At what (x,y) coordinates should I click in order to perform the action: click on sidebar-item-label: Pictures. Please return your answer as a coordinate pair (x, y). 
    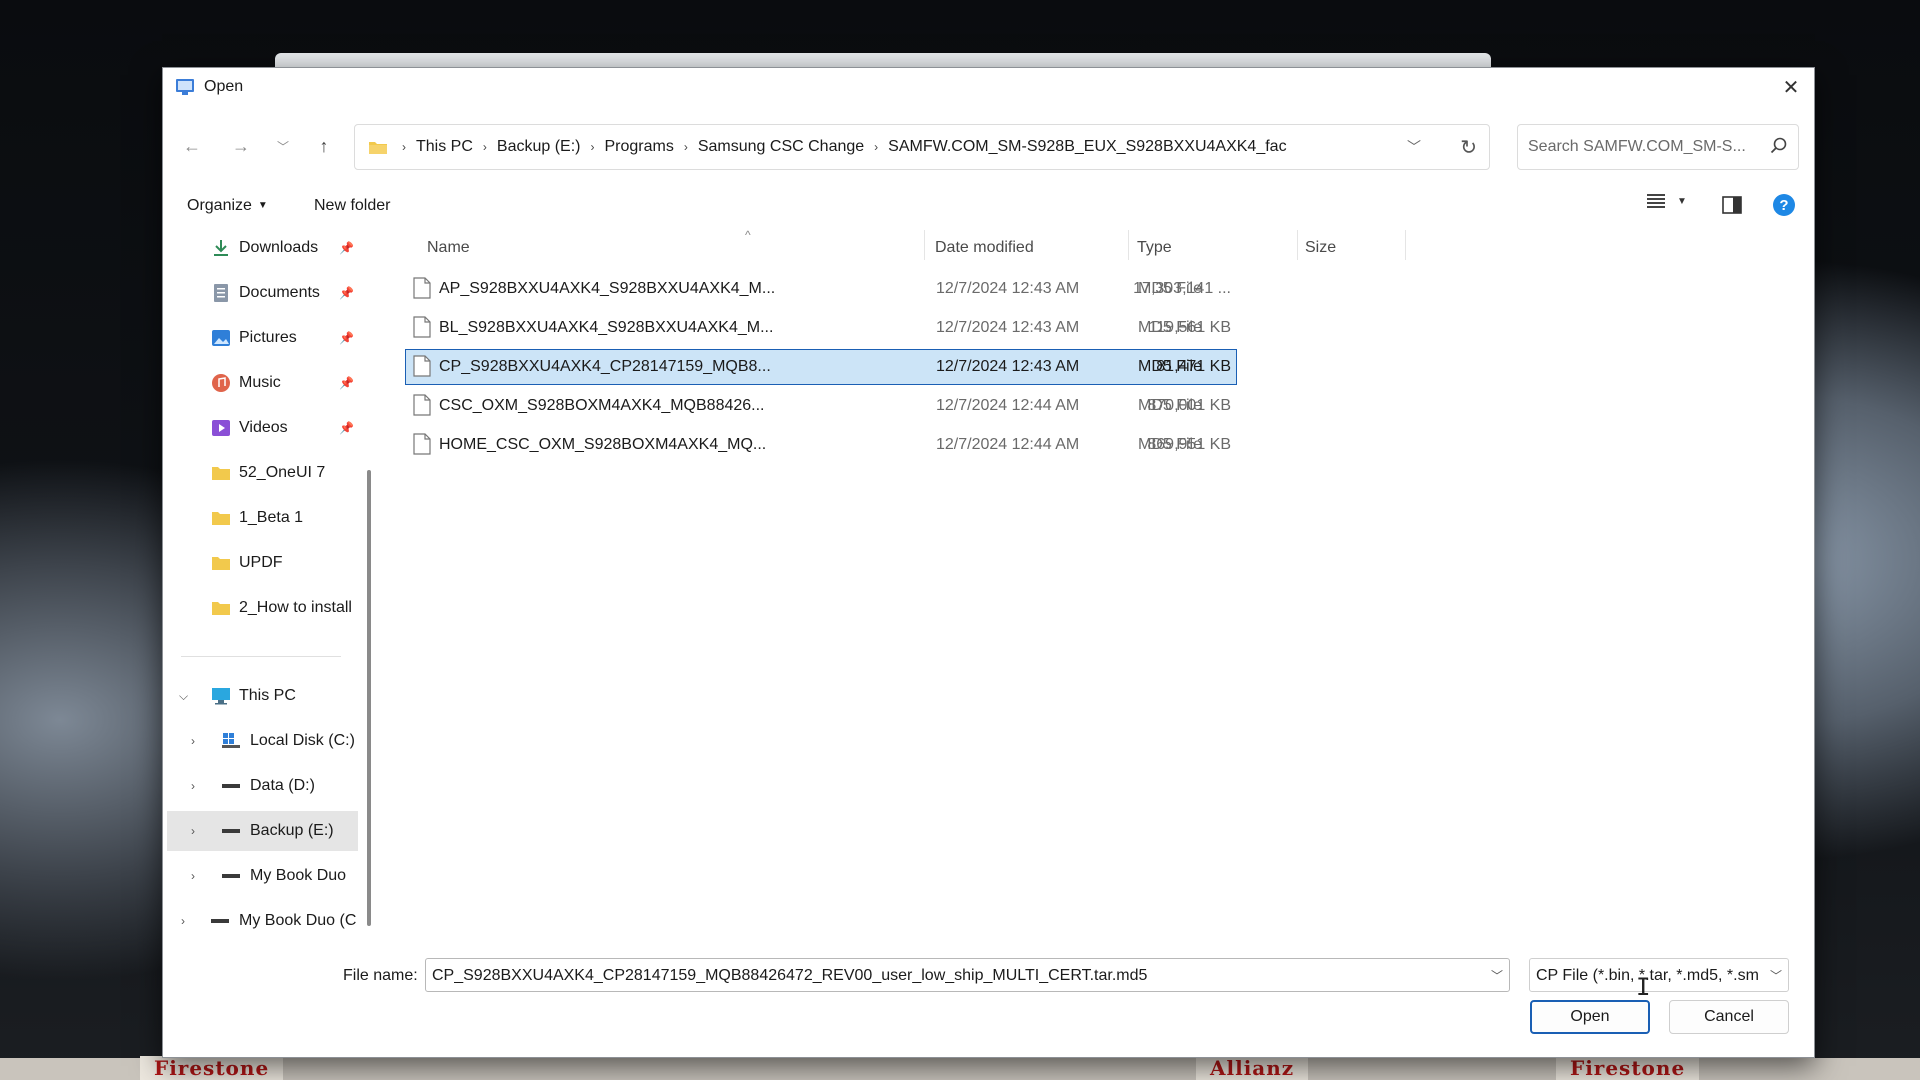
    Looking at the image, I should click on (268, 337).